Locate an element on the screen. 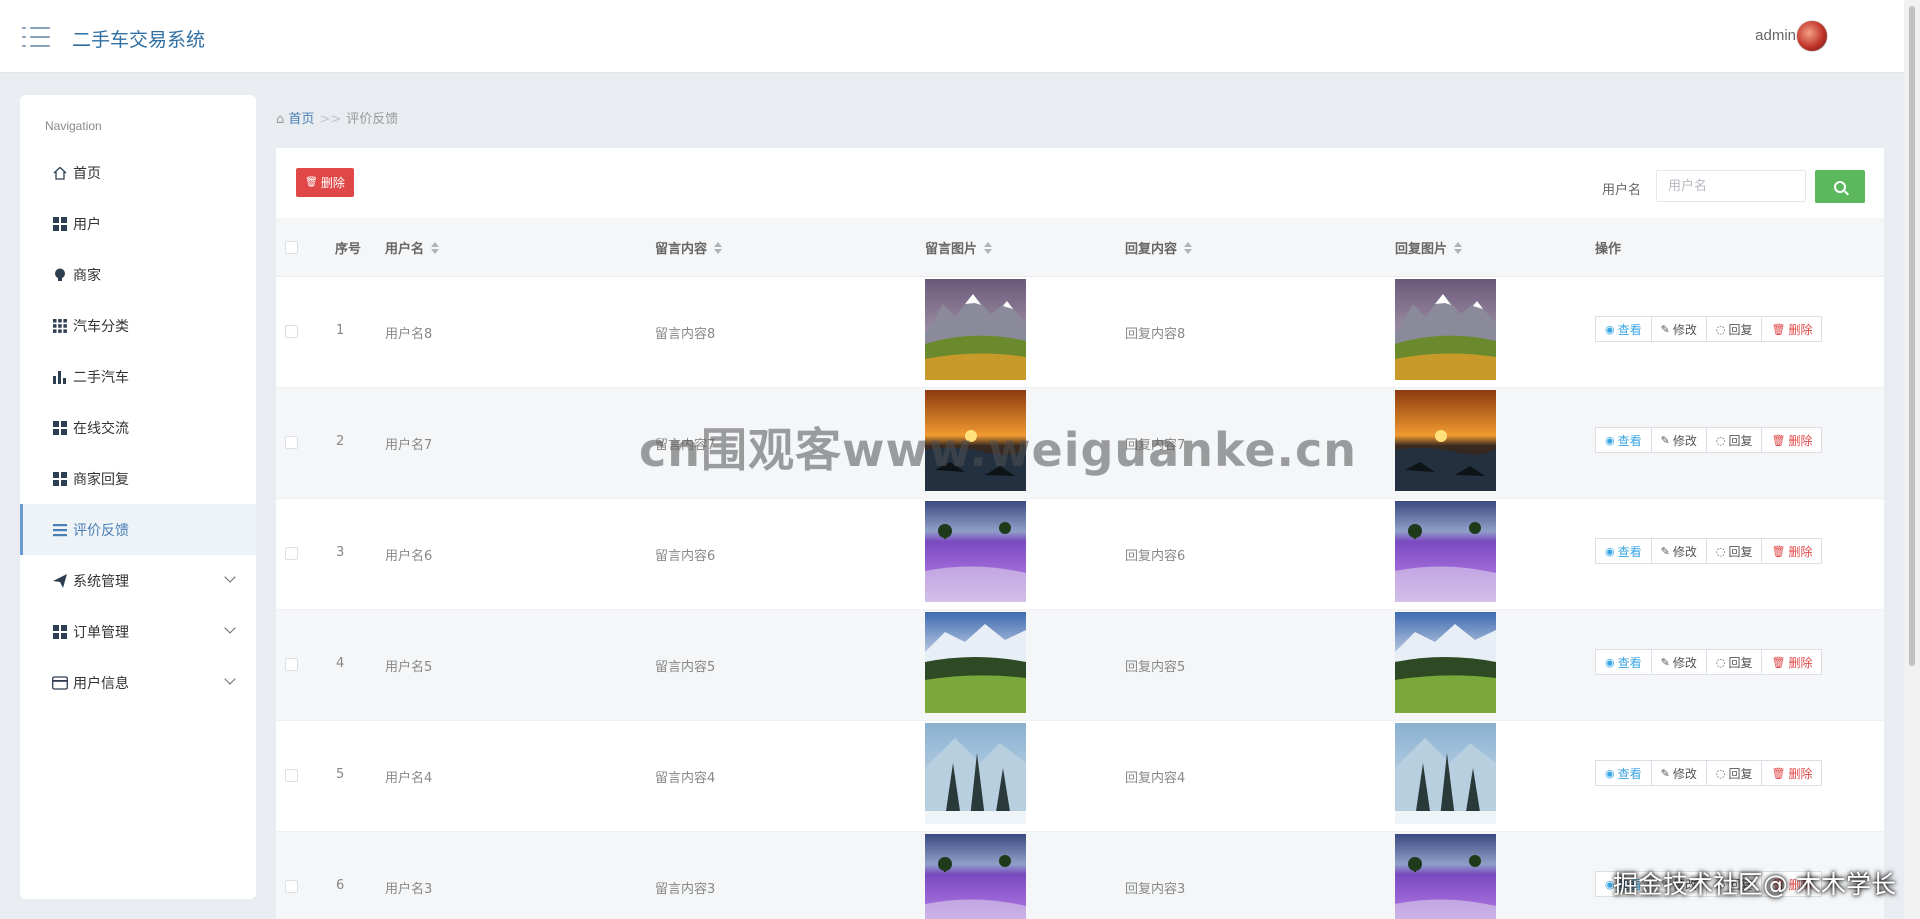 The height and width of the screenshot is (919, 1920). table-row: 4 用户名5 留言内容5 回复内容5 ◉ 查看 ✎ 修改 ◌ 回复 🗑 删除 is located at coordinates (1080, 665).